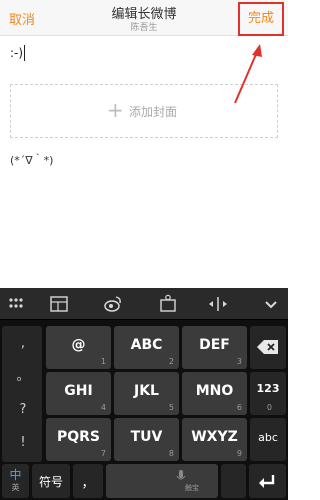  Describe the element at coordinates (22, 394) in the screenshot. I see `punctuation-column: , 。 ? !` at that location.